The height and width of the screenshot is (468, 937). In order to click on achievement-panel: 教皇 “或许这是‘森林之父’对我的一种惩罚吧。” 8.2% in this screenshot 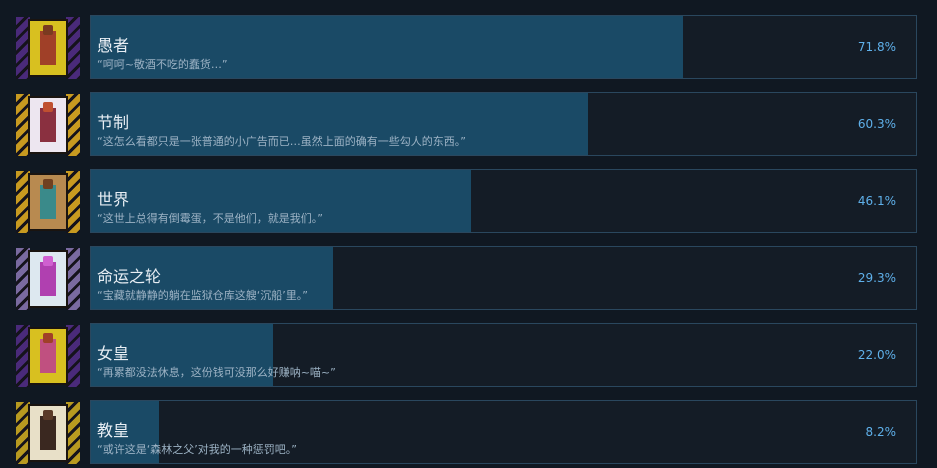, I will do `click(503, 432)`.